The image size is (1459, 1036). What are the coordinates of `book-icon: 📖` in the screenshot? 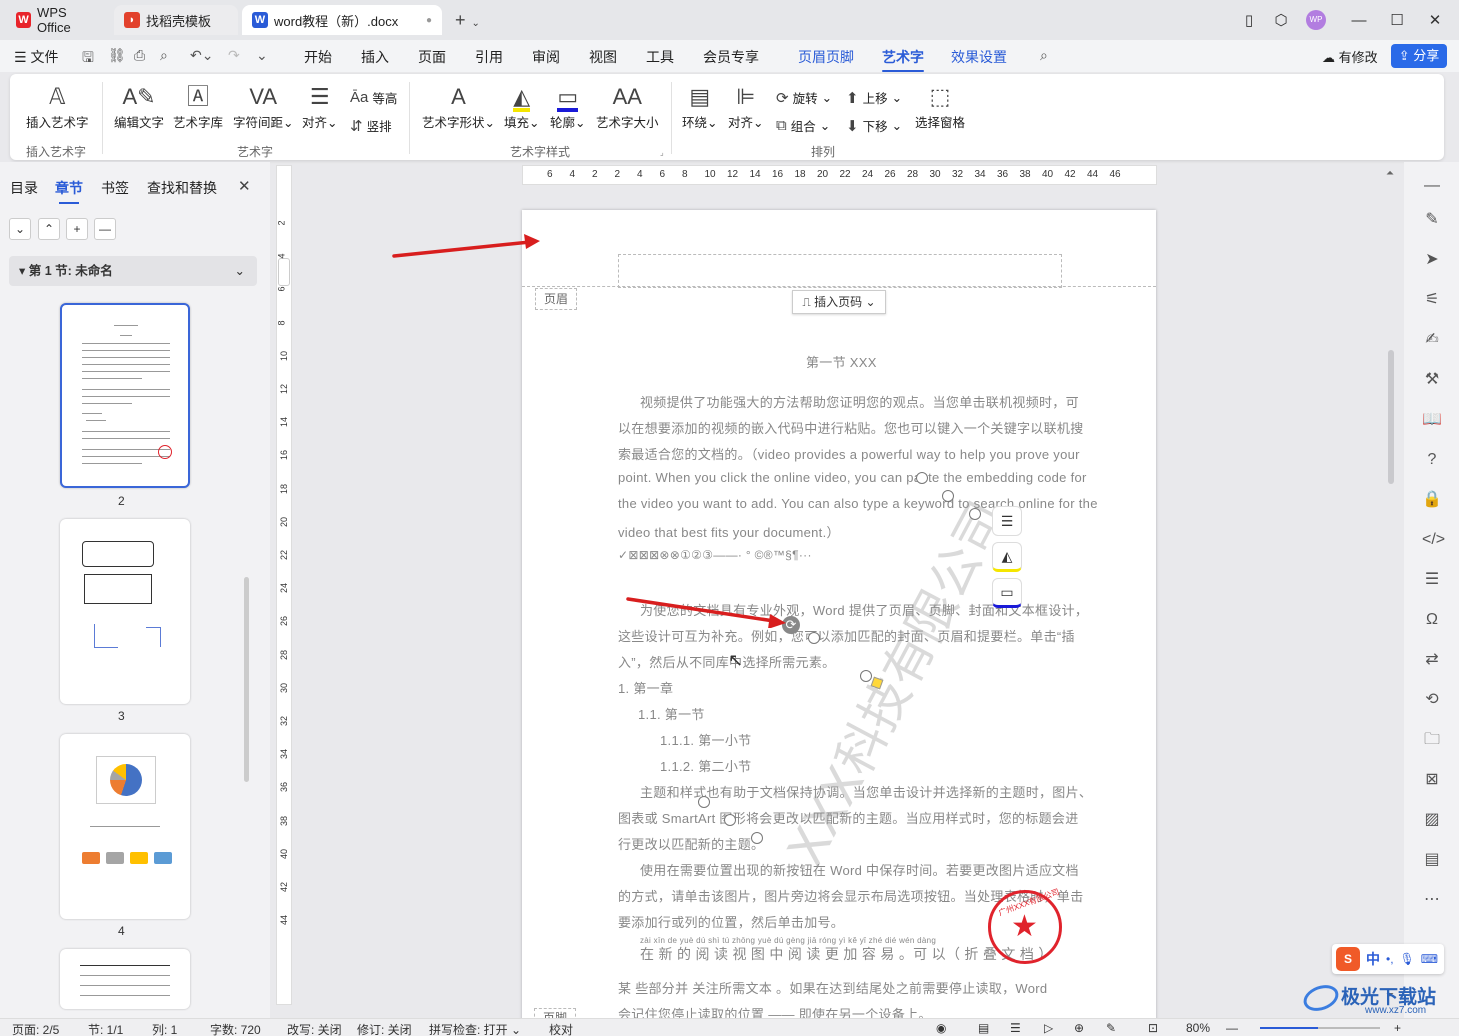 It's located at (1432, 420).